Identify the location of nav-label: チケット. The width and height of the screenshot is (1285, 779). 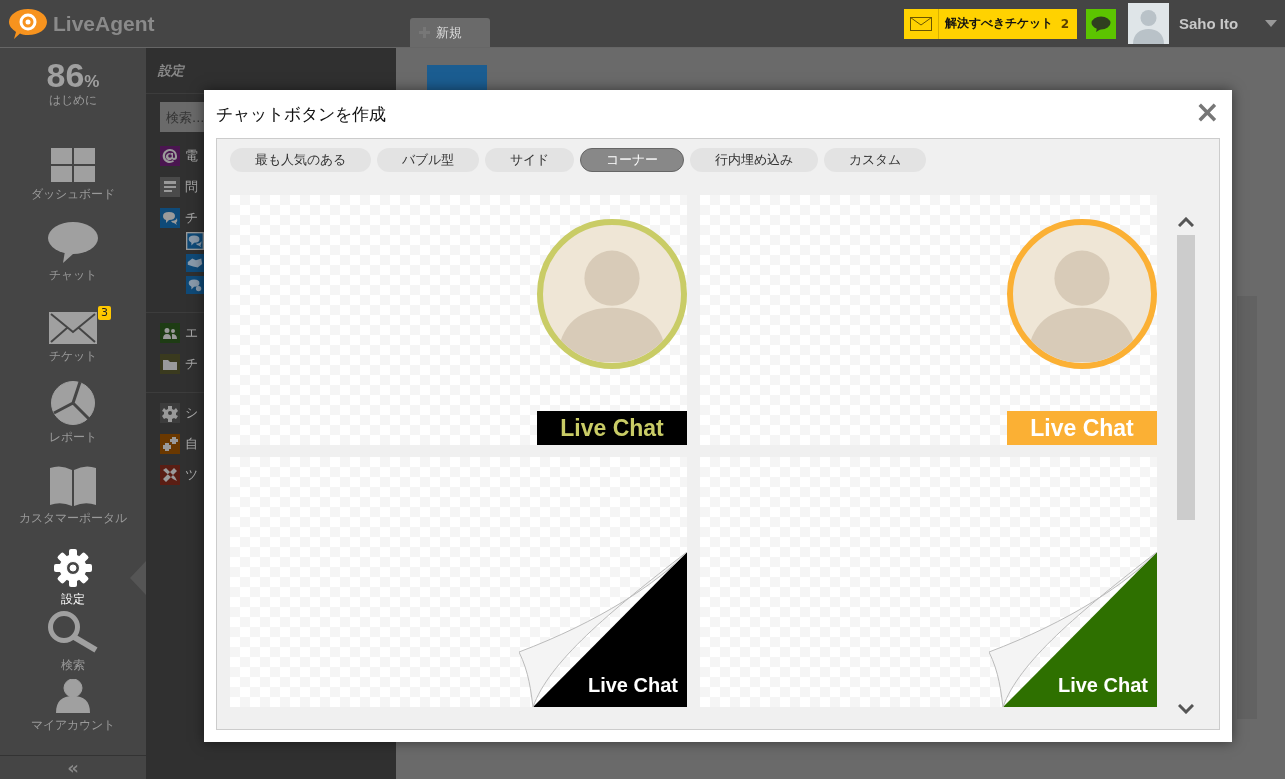
(73, 356).